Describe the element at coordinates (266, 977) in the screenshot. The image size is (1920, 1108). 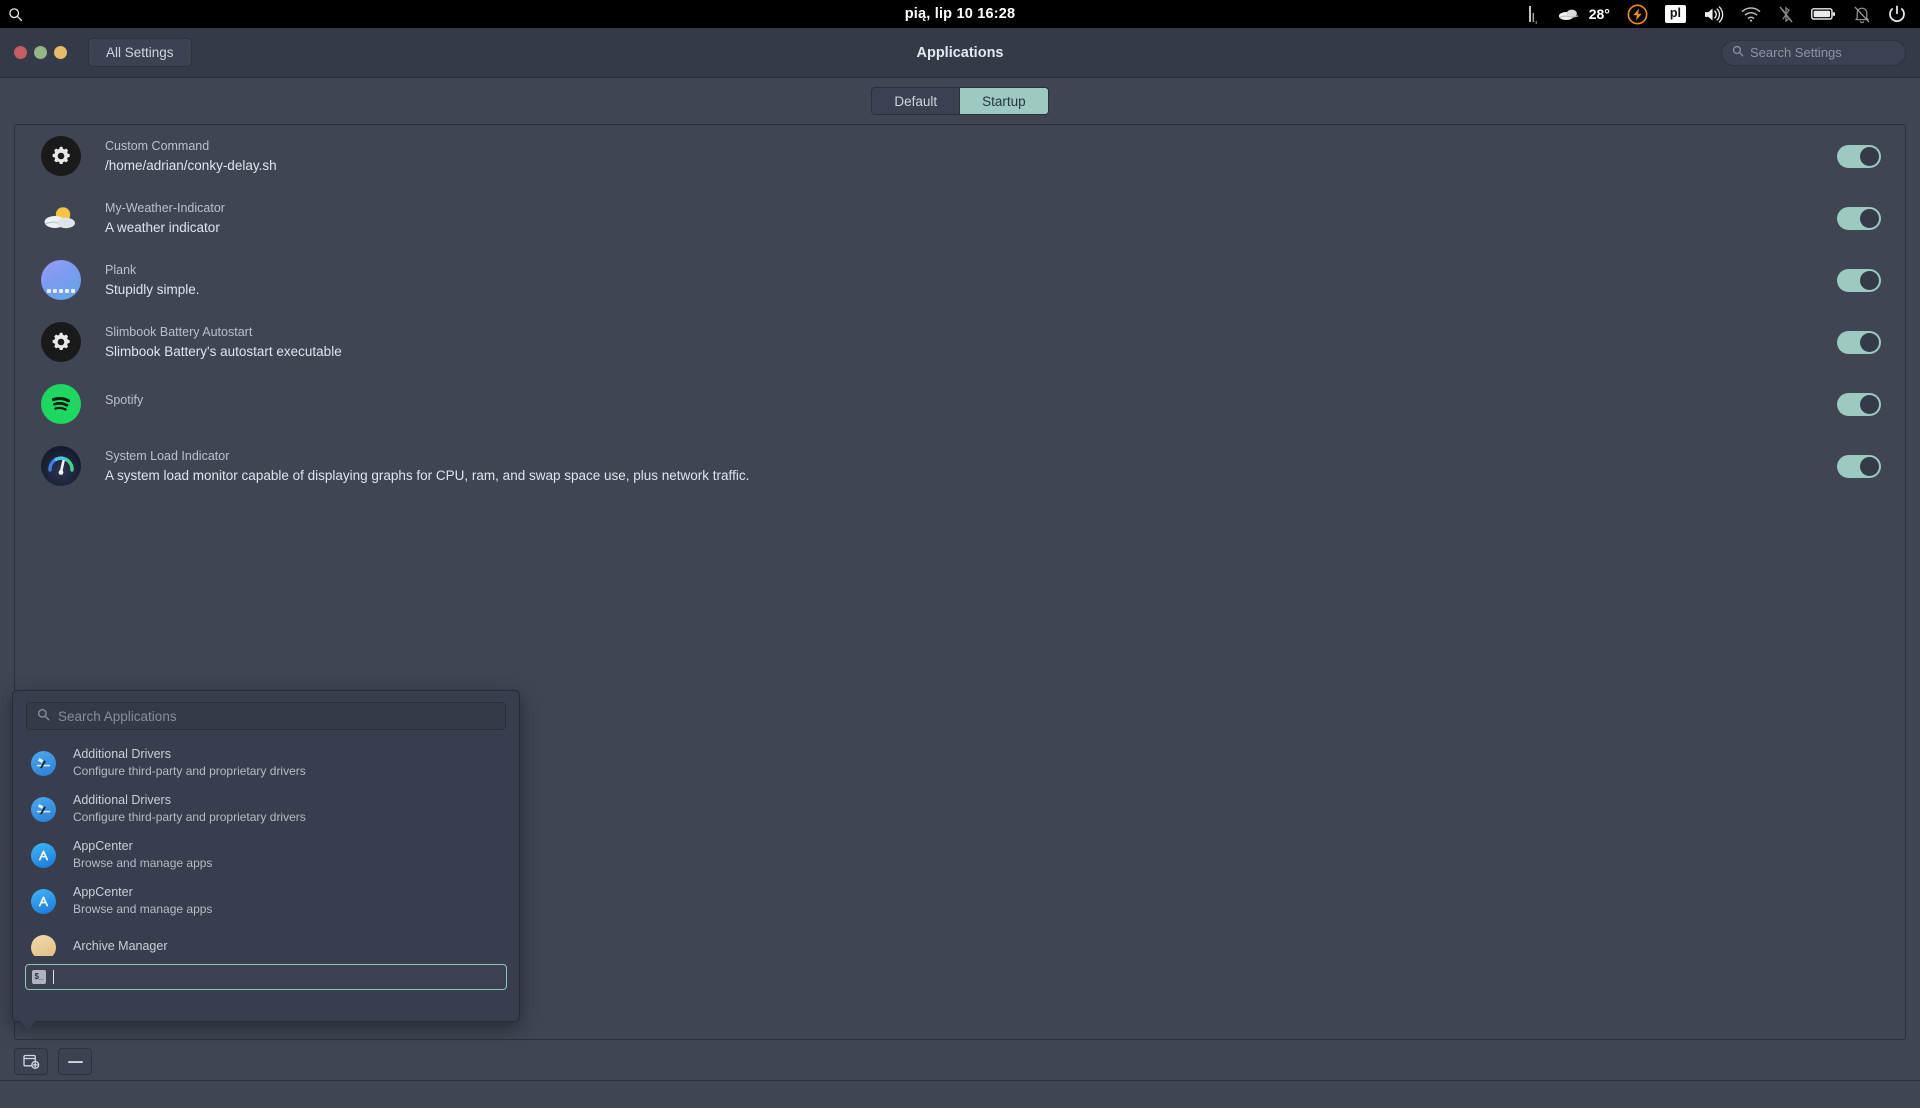
I see `custom-command-input: $_` at that location.